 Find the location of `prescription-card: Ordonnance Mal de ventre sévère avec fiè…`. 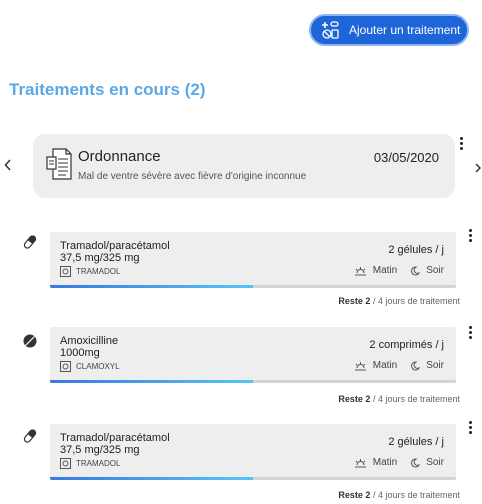

prescription-card: Ordonnance Mal de ventre sévère avec fiè… is located at coordinates (244, 166).